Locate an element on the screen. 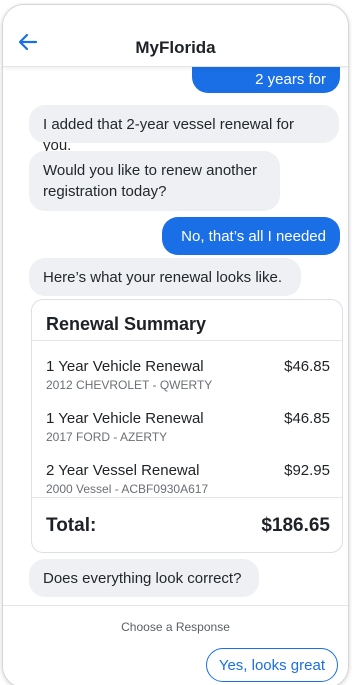 Image resolution: width=354 pixels, height=685 pixels. total-divider is located at coordinates (187, 497).